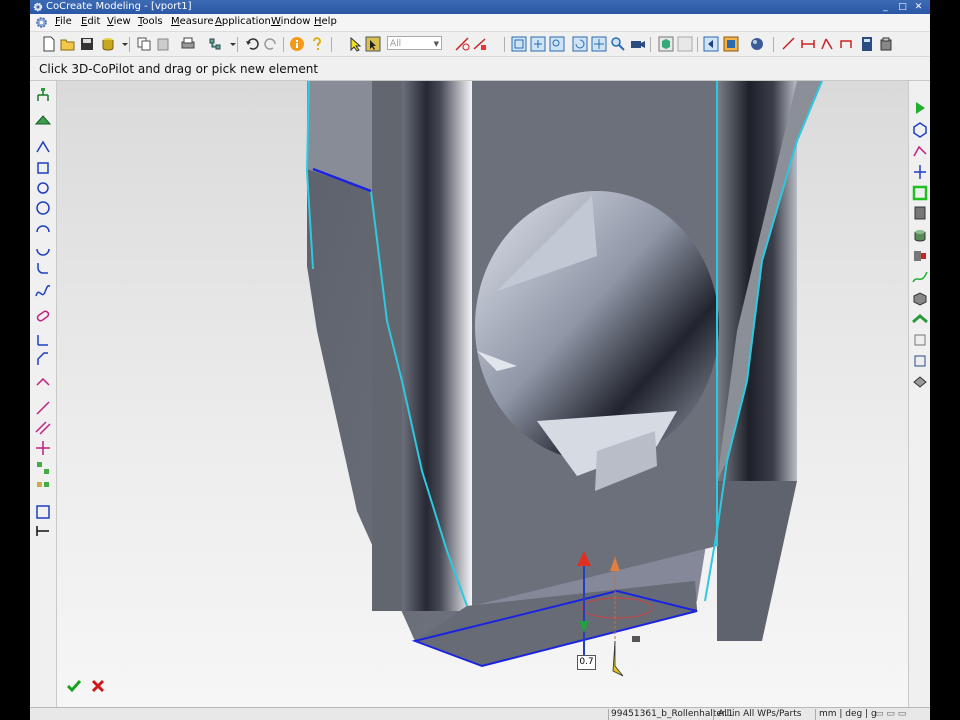  Describe the element at coordinates (43, 468) in the screenshot. I see `pattern-icon` at that location.